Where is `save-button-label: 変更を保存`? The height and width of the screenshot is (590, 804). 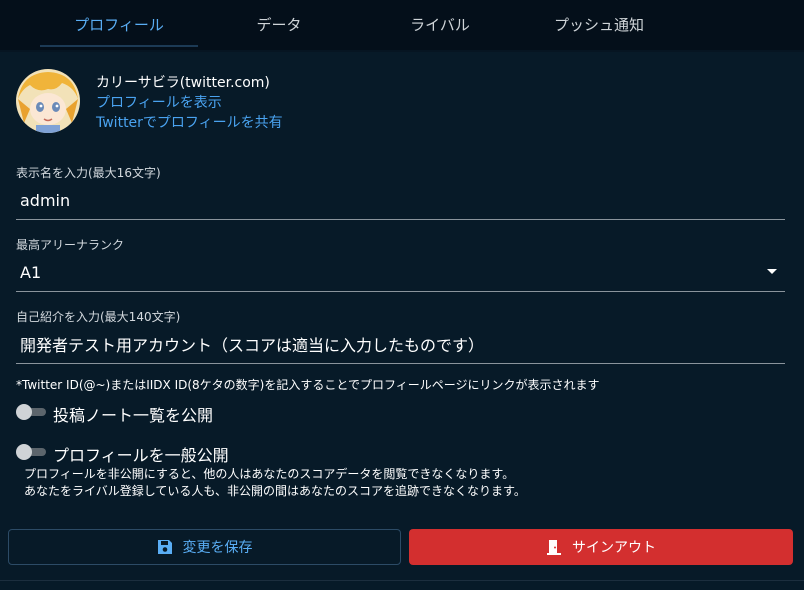 save-button-label: 変更を保存 is located at coordinates (217, 548).